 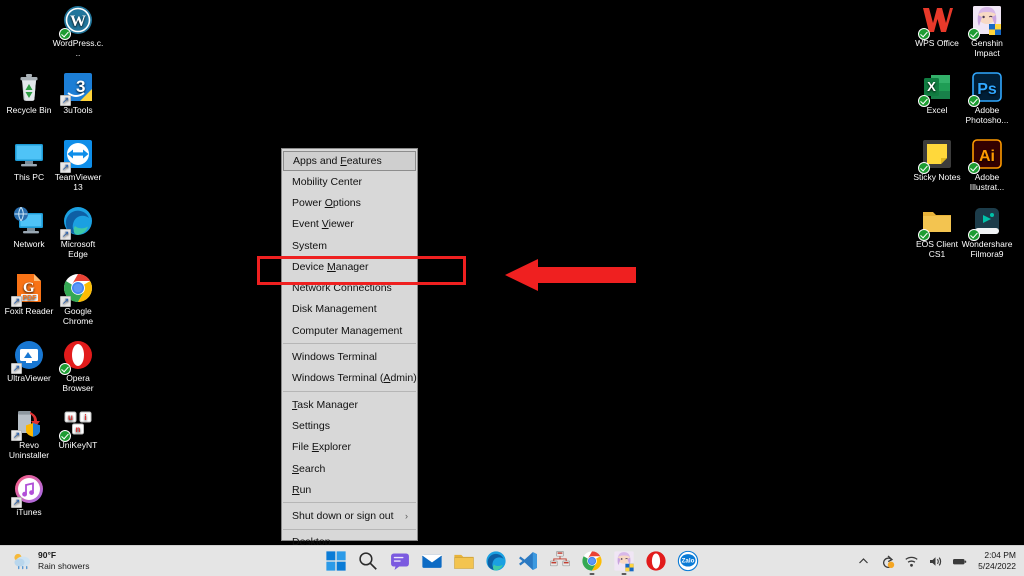 What do you see at coordinates (22, 561) in the screenshot?
I see `sun-behind-rain-cloud-icon` at bounding box center [22, 561].